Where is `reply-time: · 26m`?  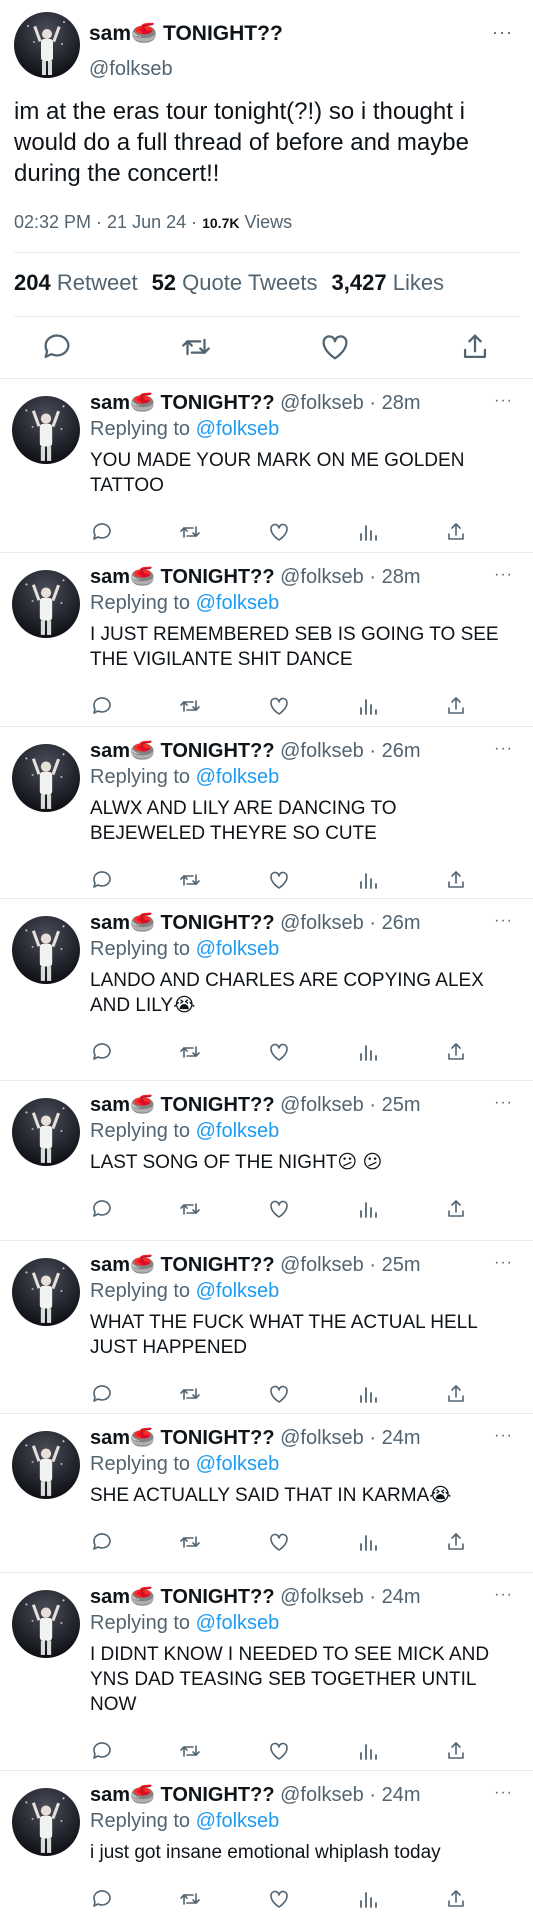 reply-time: · 26m is located at coordinates (394, 923).